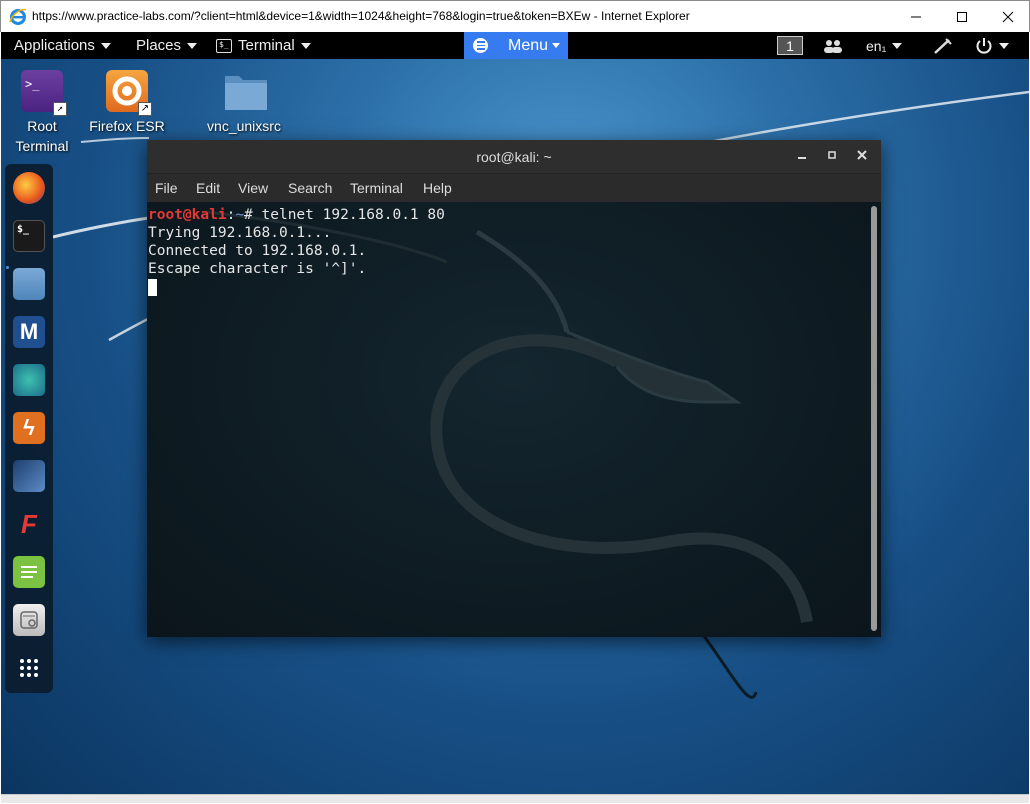 Image resolution: width=1030 pixels, height=804 pixels. What do you see at coordinates (257, 269) in the screenshot?
I see `output-line: Escape character is '^]'.` at bounding box center [257, 269].